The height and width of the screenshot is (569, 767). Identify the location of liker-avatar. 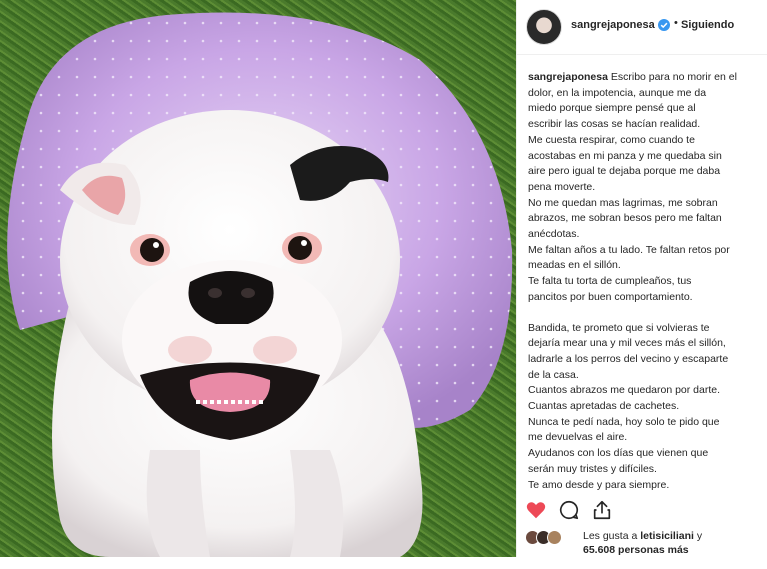
(554, 537).